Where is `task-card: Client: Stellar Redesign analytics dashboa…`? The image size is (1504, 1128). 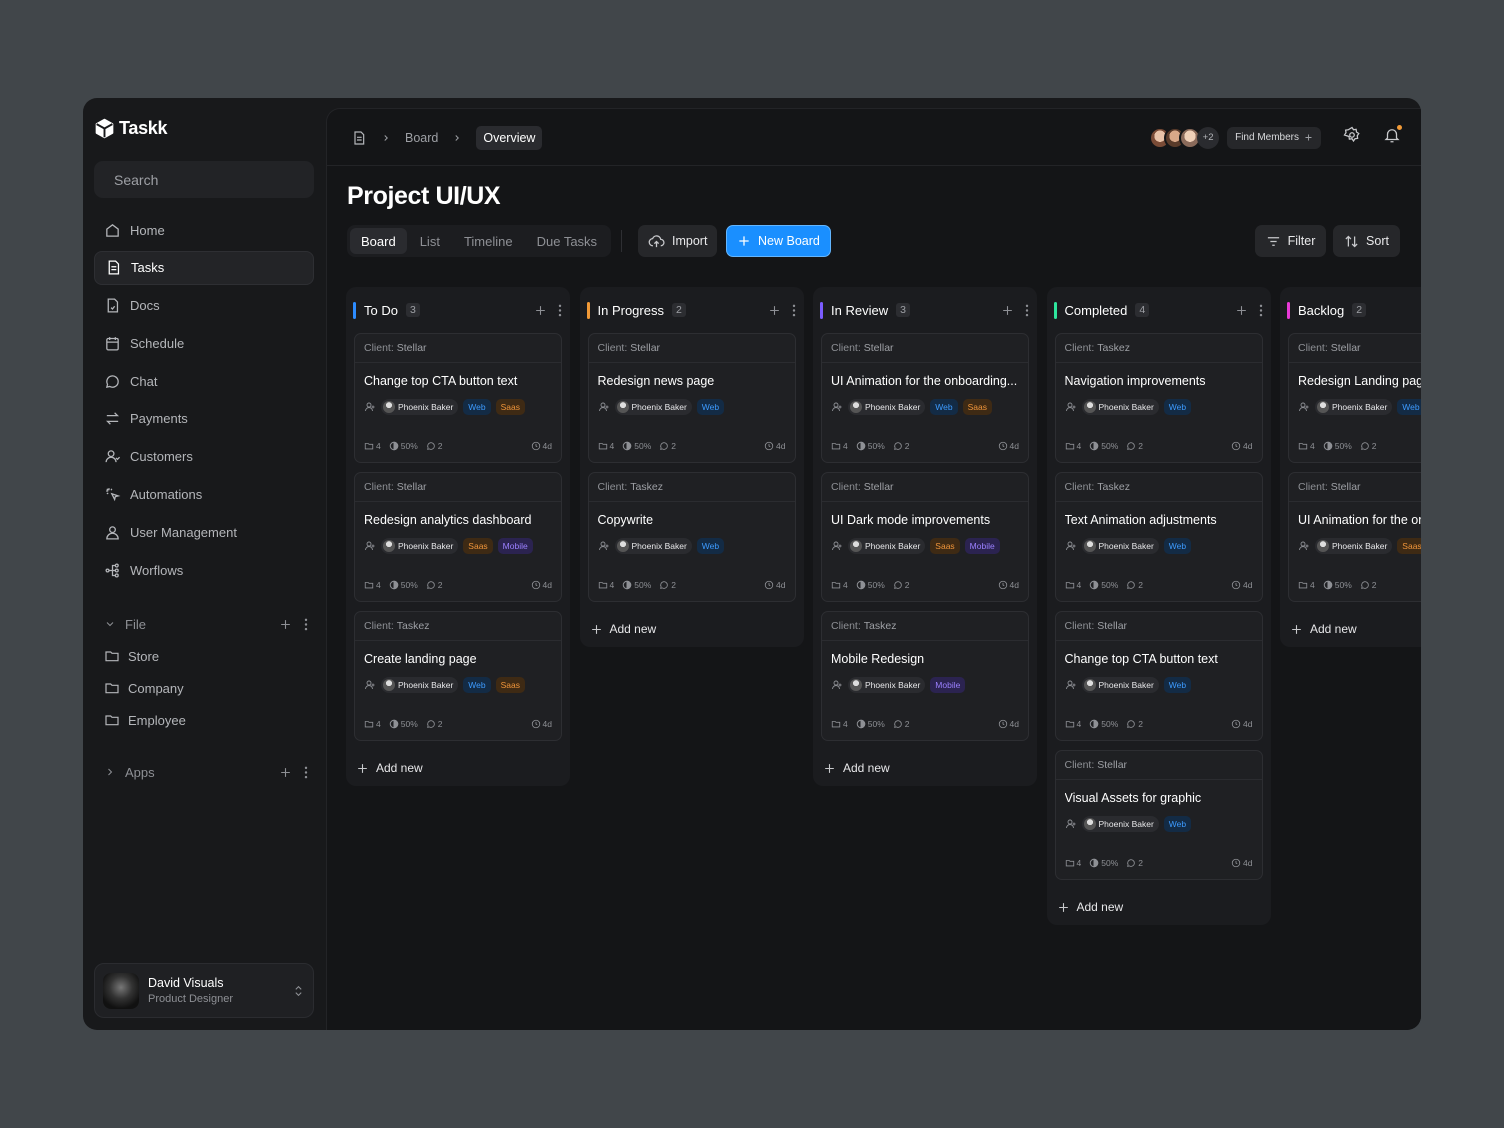 task-card: Client: Stellar Redesign analytics dashboa… is located at coordinates (458, 537).